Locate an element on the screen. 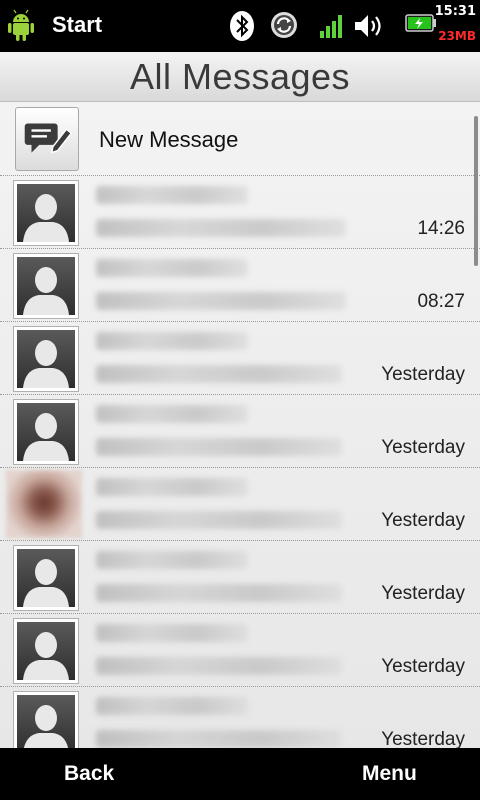  bluetooth-icon is located at coordinates (242, 26).